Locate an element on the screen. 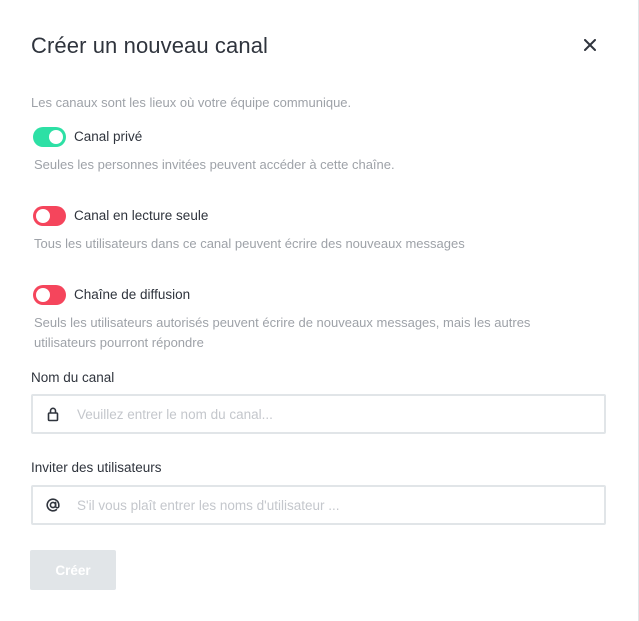 The image size is (639, 621). modal-header: Créer un nouveau canal is located at coordinates (321, 47).